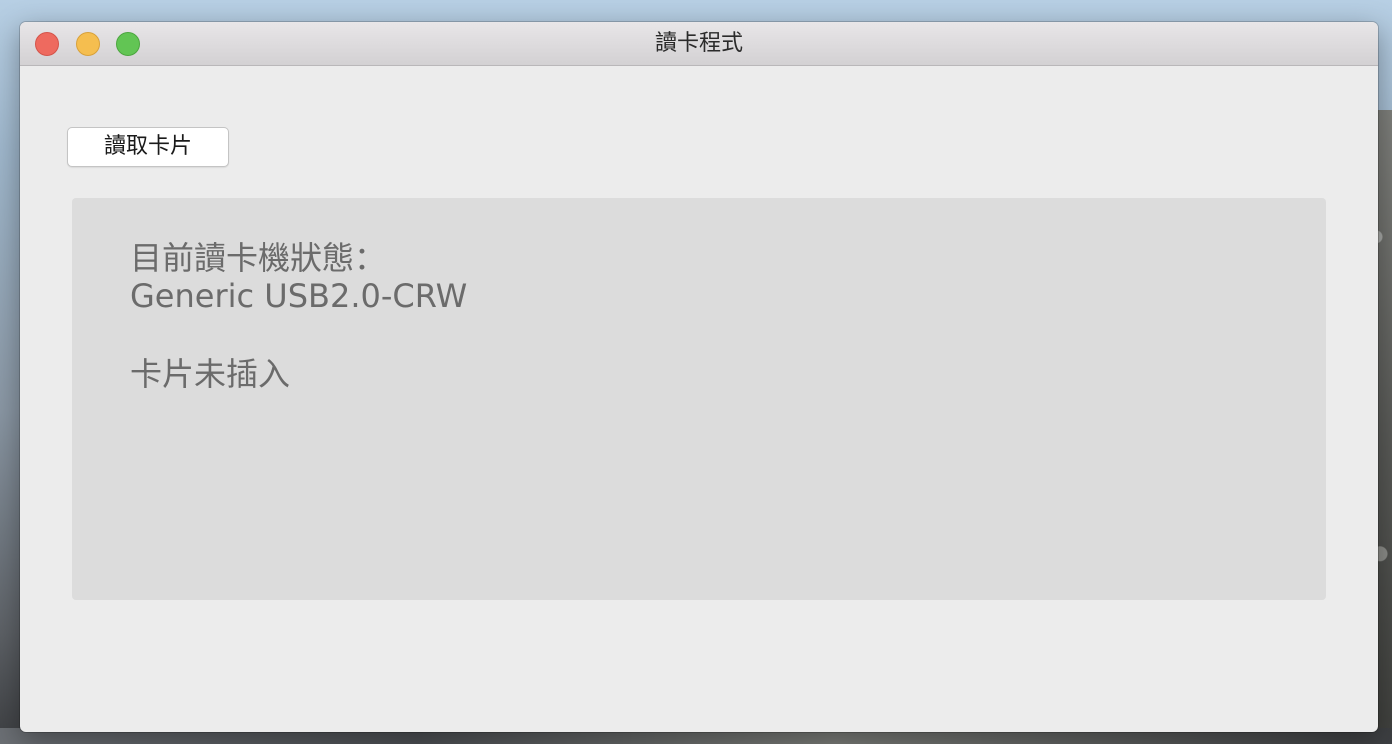 The height and width of the screenshot is (744, 1392). I want to click on card-state: 卡片未插入, so click(210, 374).